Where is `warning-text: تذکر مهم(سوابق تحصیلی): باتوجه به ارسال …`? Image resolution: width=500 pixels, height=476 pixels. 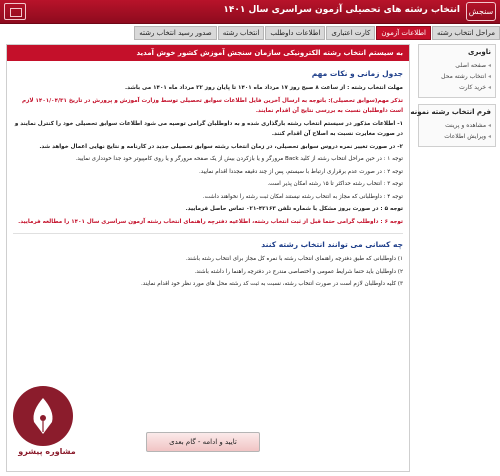
warning-text: تذکر مهم(سوابق تحصیلی): باتوجه به ارسال … is located at coordinates (212, 106).